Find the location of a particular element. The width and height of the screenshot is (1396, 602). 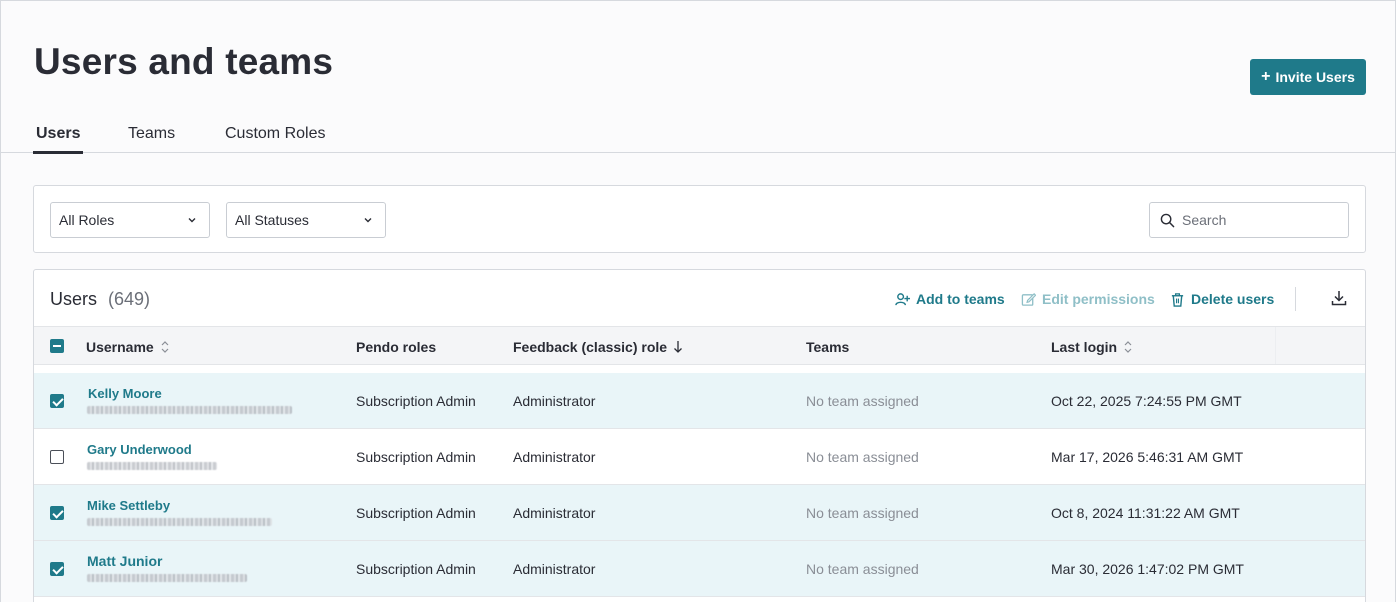

plus-icon: + is located at coordinates (1266, 76).